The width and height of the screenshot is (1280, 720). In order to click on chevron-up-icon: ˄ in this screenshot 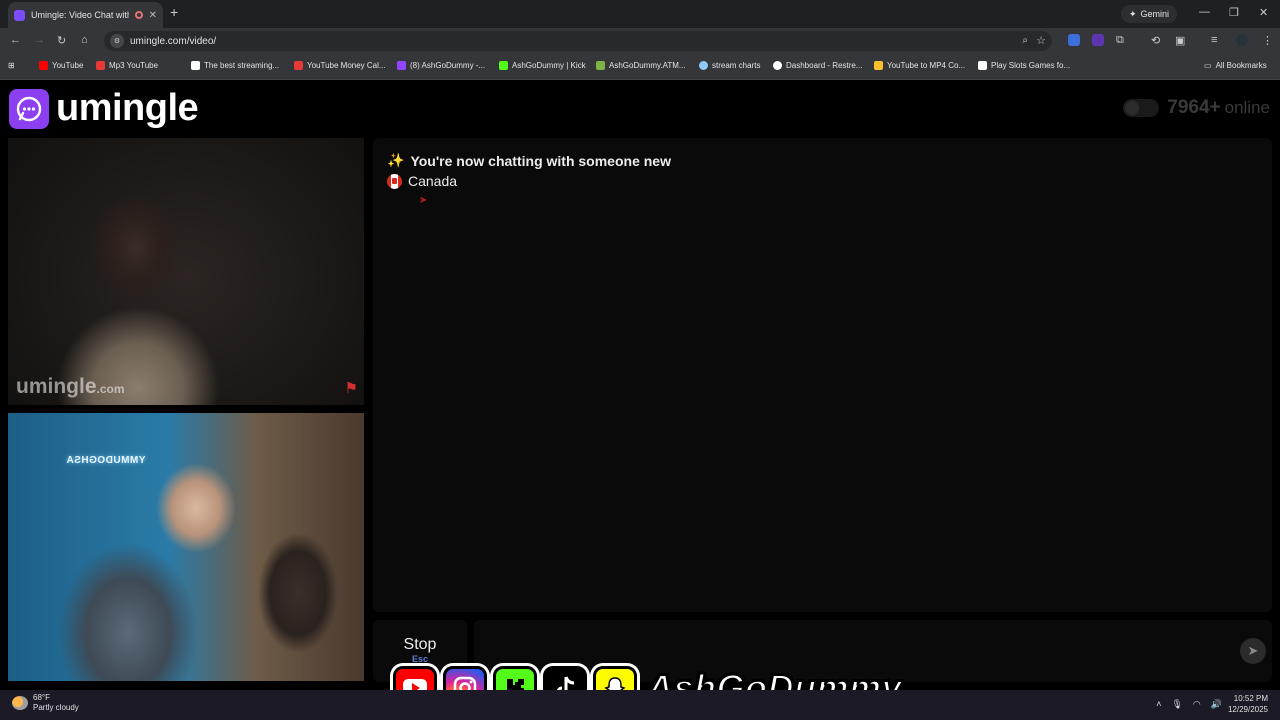, I will do `click(1158, 704)`.